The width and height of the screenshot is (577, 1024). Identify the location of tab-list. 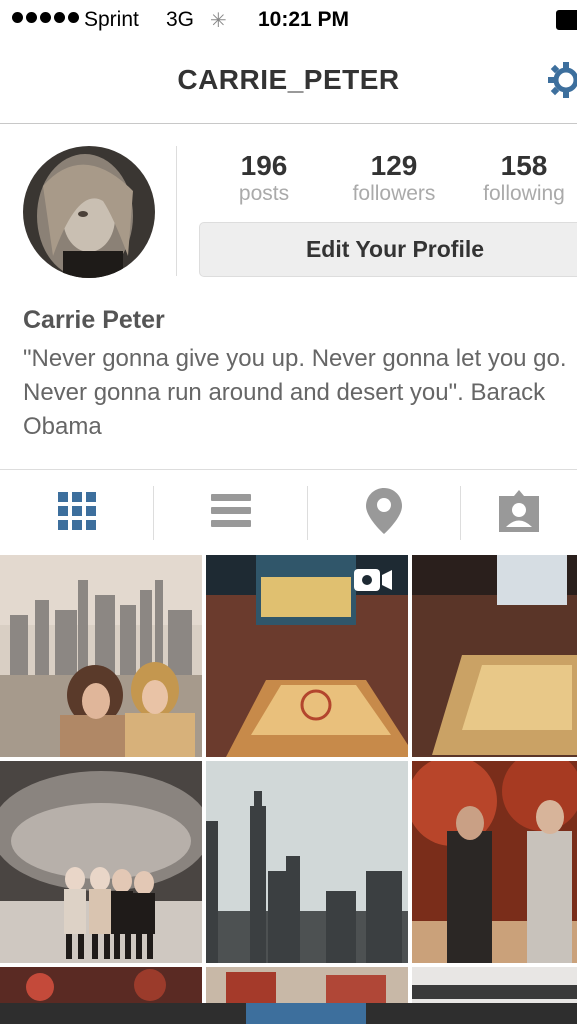
(230, 513).